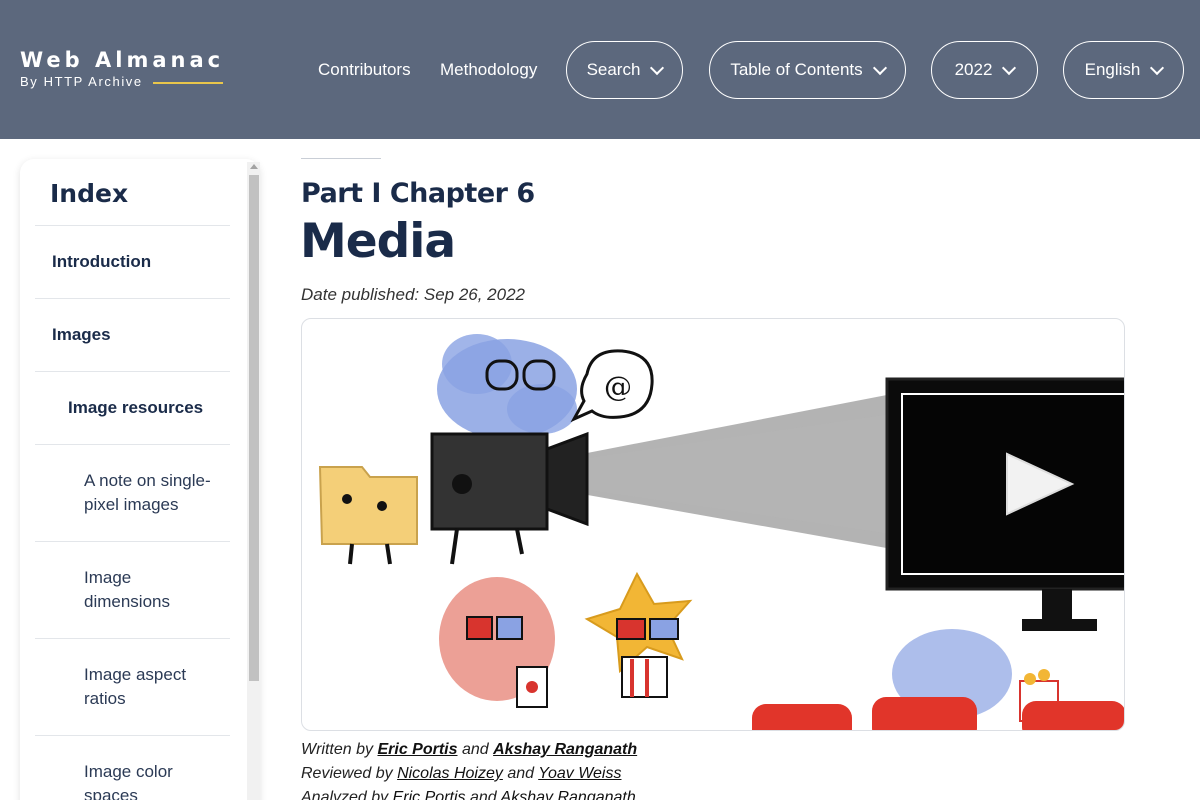 The width and height of the screenshot is (1200, 800). Describe the element at coordinates (417, 749) in the screenshot. I see `author-link-eric-portis: Eric Portis` at that location.